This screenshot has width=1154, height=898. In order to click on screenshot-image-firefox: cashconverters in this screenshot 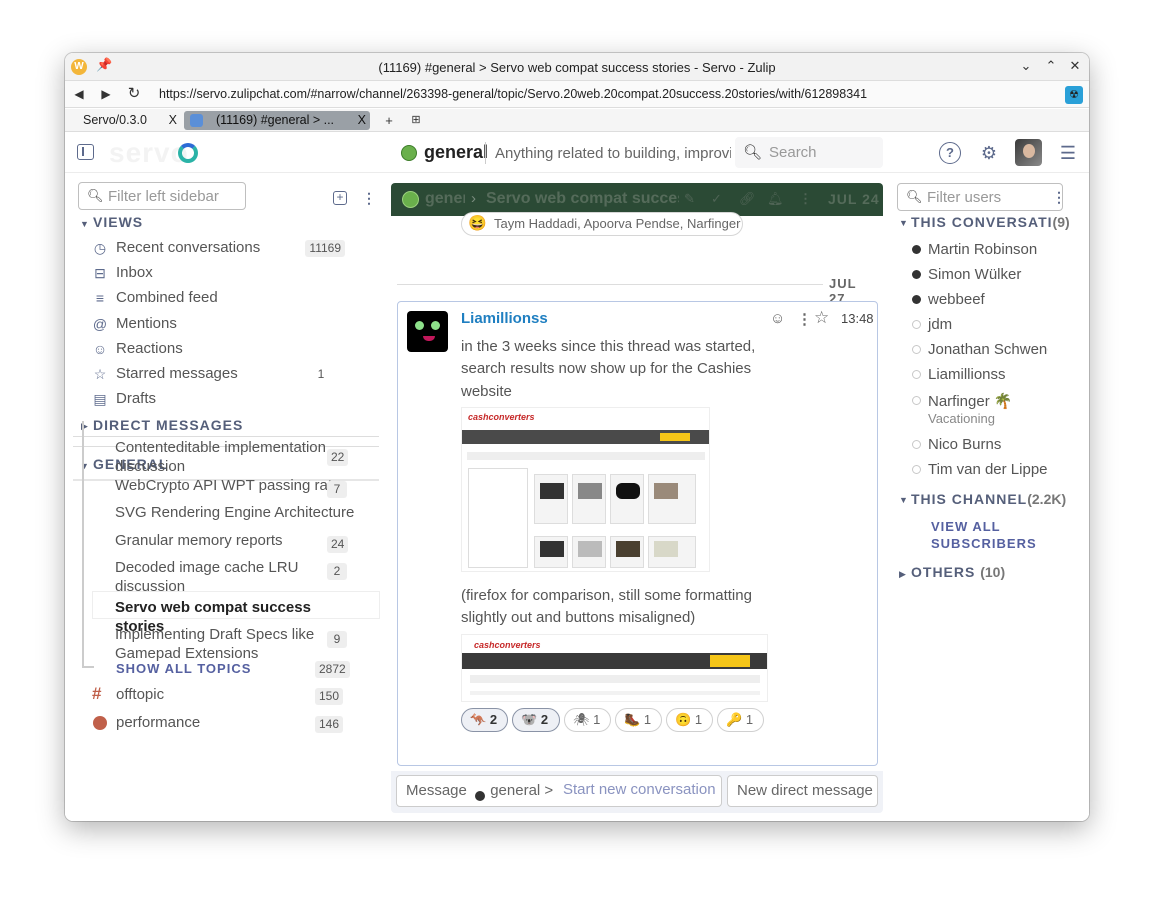, I will do `click(614, 668)`.